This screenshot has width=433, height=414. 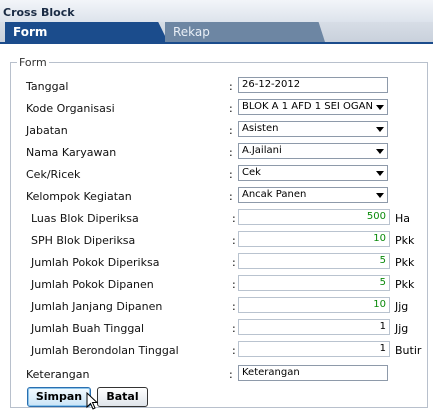 What do you see at coordinates (313, 173) in the screenshot?
I see `cek-ricek-select: Cek` at bounding box center [313, 173].